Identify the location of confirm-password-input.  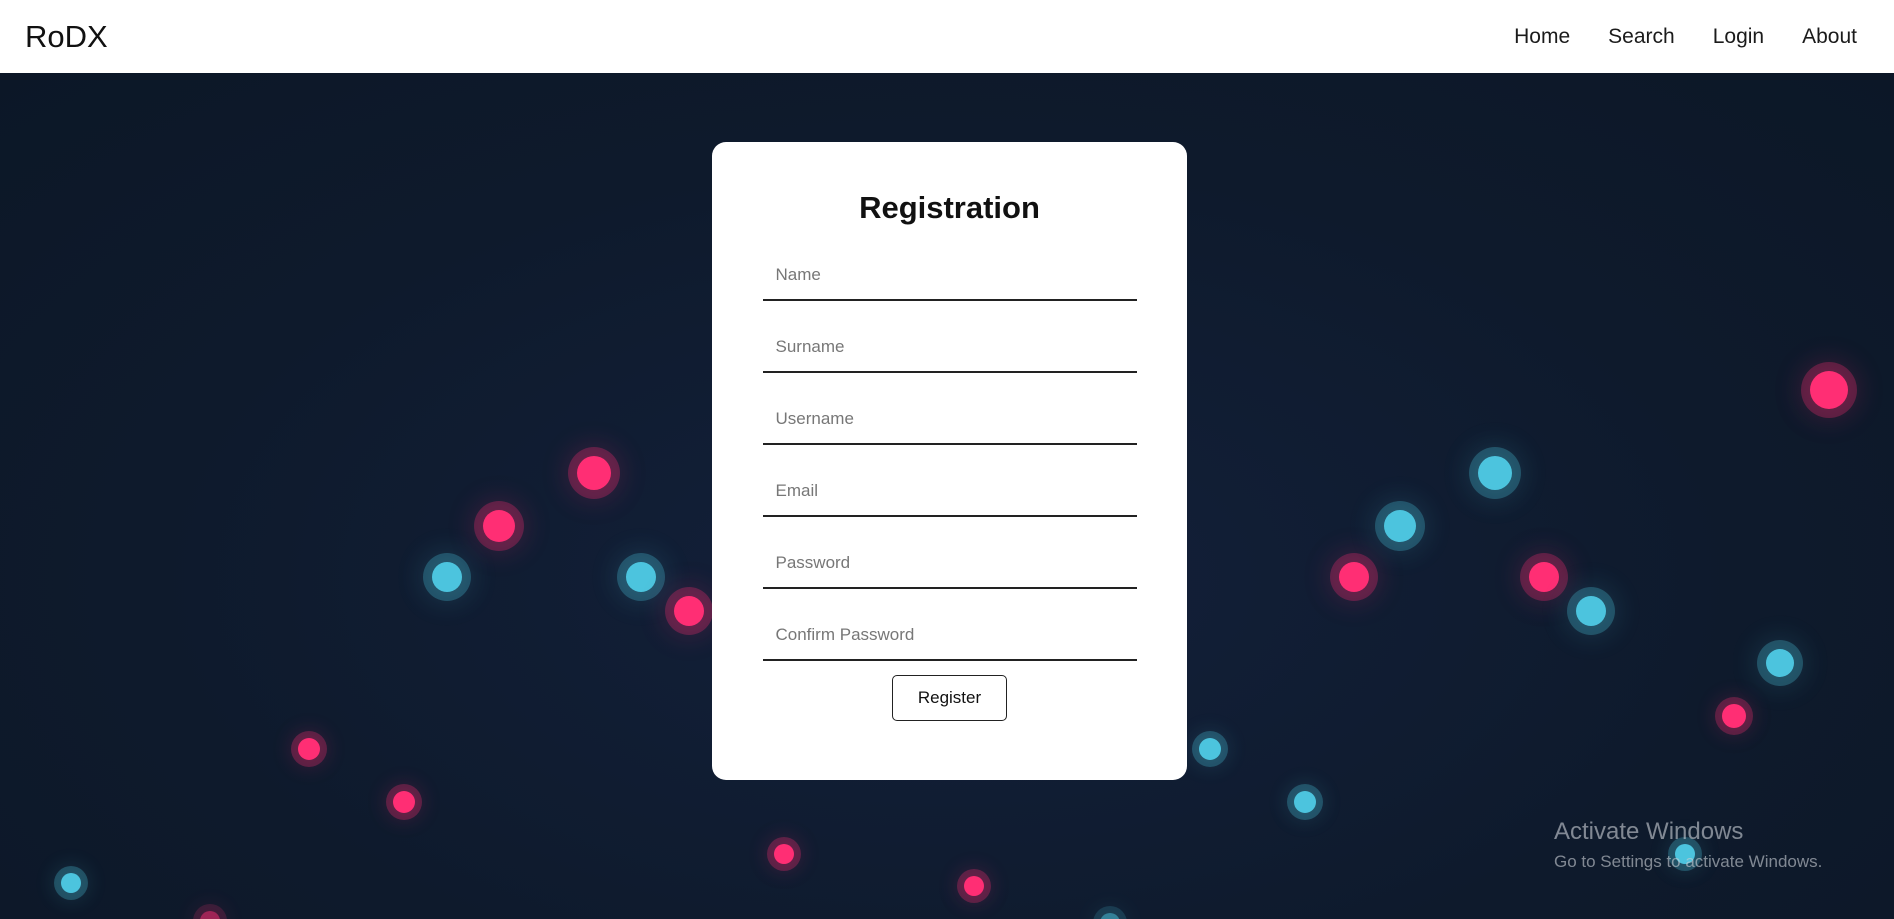
(949, 636).